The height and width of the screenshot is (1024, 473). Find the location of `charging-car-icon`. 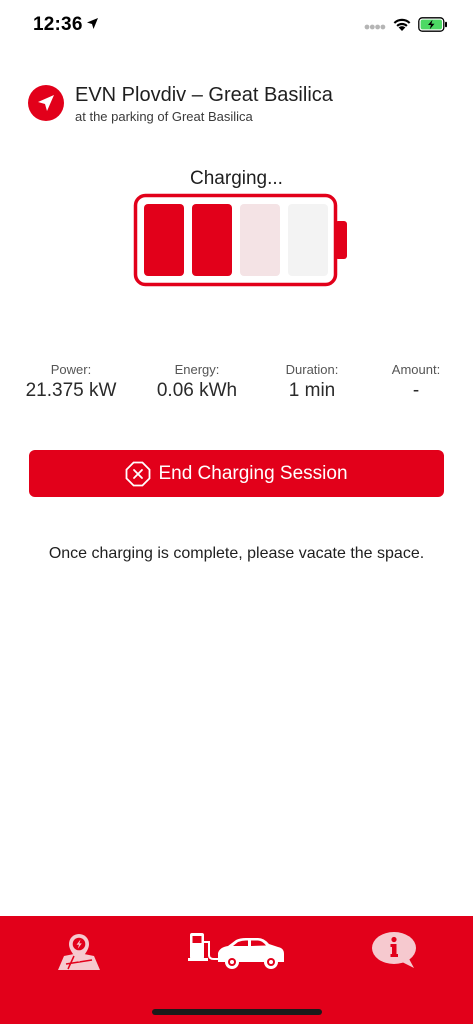

charging-car-icon is located at coordinates (236, 951).